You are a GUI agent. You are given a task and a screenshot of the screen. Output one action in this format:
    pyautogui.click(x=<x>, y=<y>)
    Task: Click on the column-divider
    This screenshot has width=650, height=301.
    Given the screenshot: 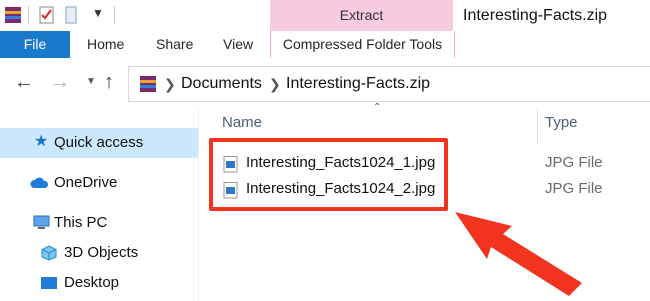 What is the action you would take?
    pyautogui.click(x=537, y=126)
    